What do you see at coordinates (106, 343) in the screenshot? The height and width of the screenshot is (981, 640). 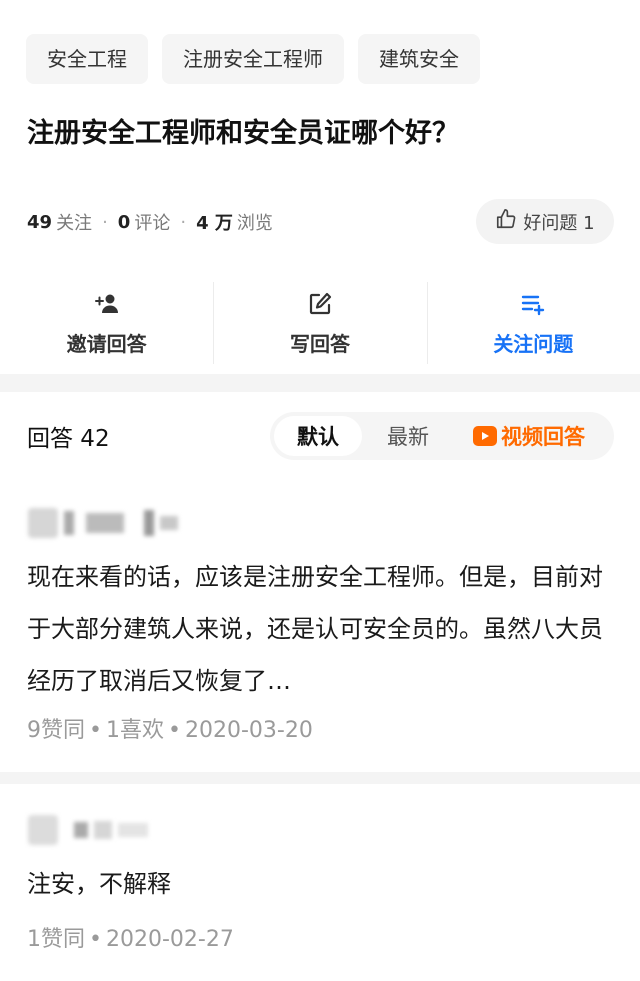 I see `invite-answer-label: 邀请回答` at bounding box center [106, 343].